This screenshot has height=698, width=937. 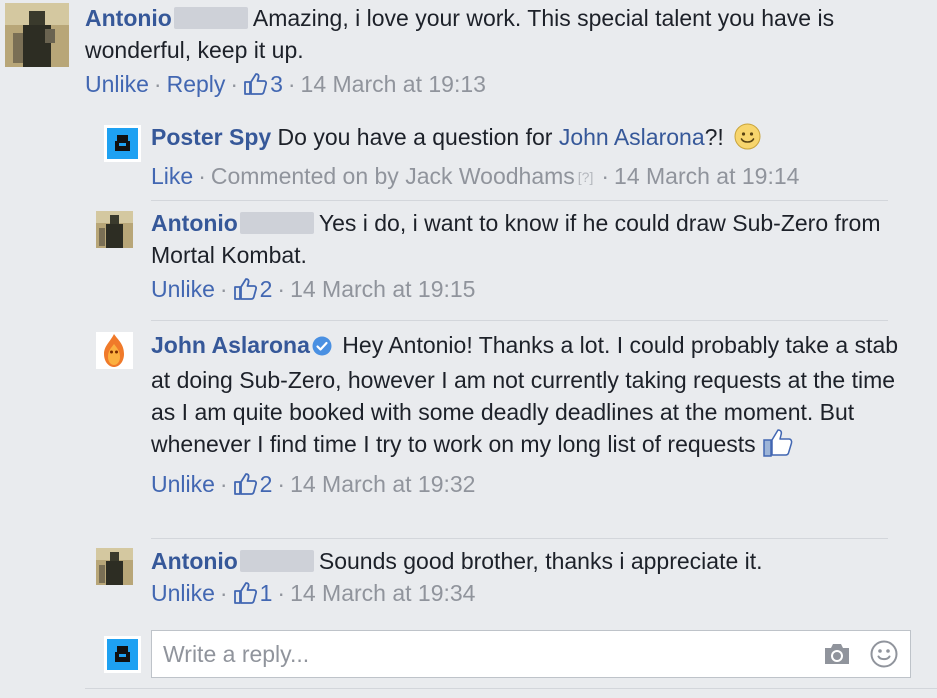 What do you see at coordinates (382, 593) in the screenshot?
I see `timestamp: 14 March at 19:34` at bounding box center [382, 593].